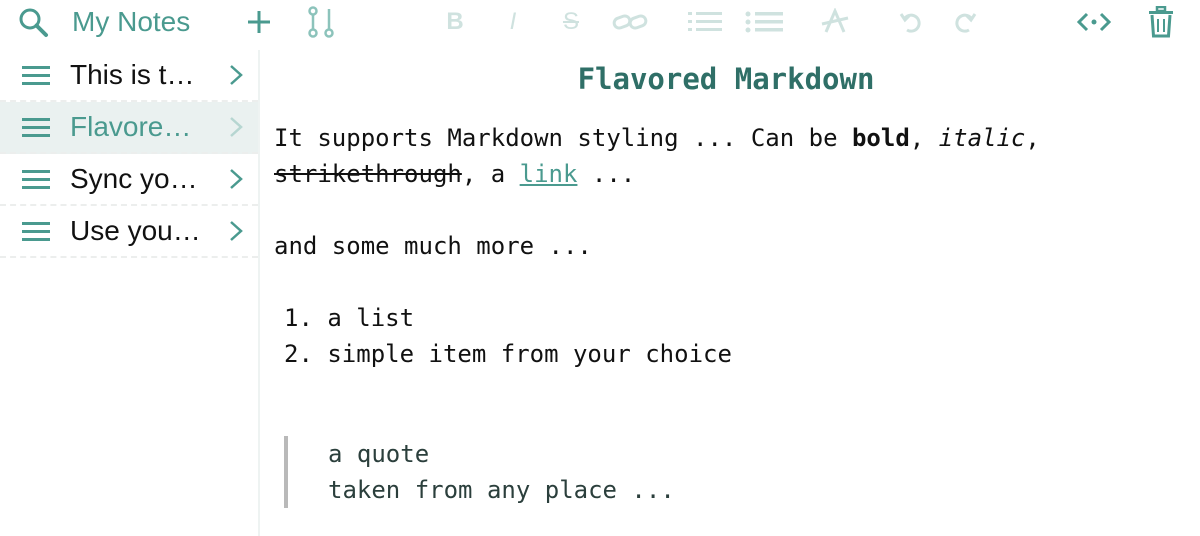  Describe the element at coordinates (764, 22) in the screenshot. I see `bullet-list-icon` at that location.